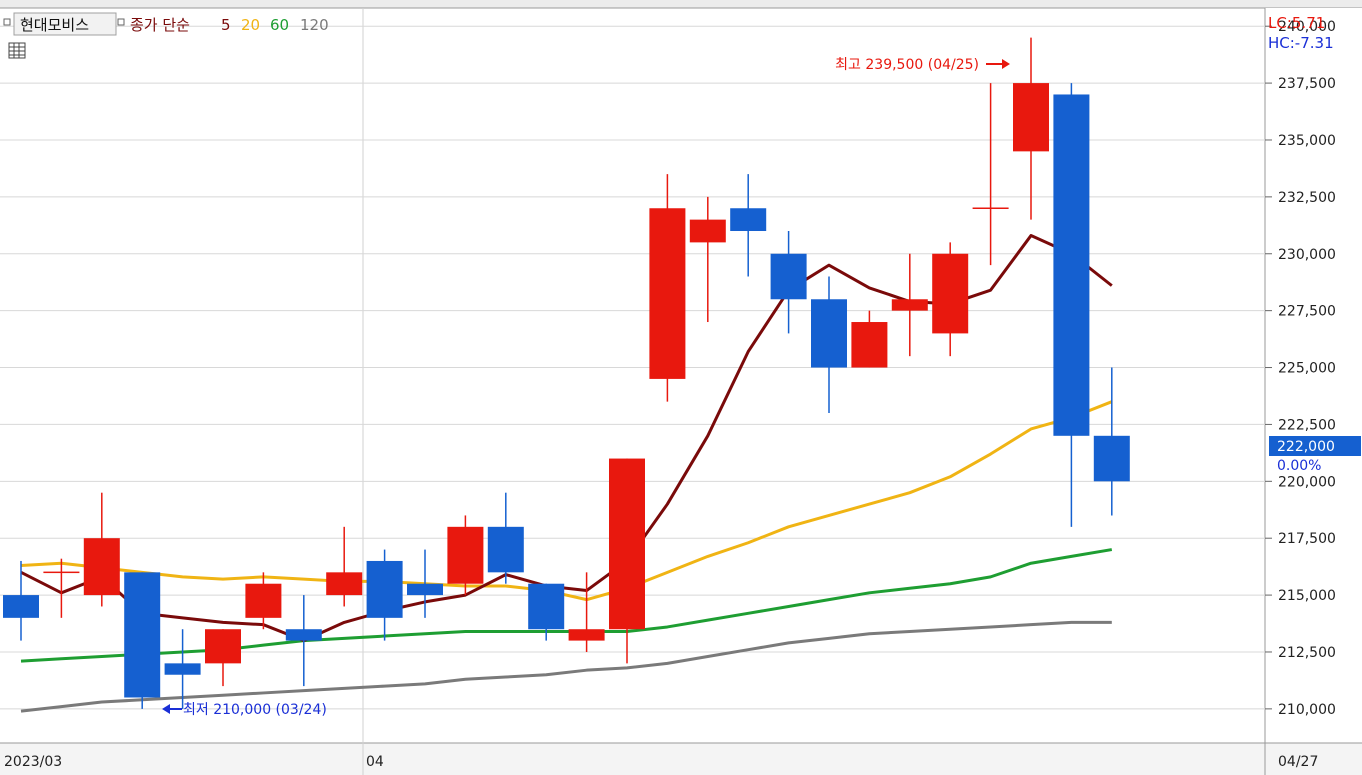  What do you see at coordinates (1307, 198) in the screenshot?
I see `y-tick-label: 232,500` at bounding box center [1307, 198].